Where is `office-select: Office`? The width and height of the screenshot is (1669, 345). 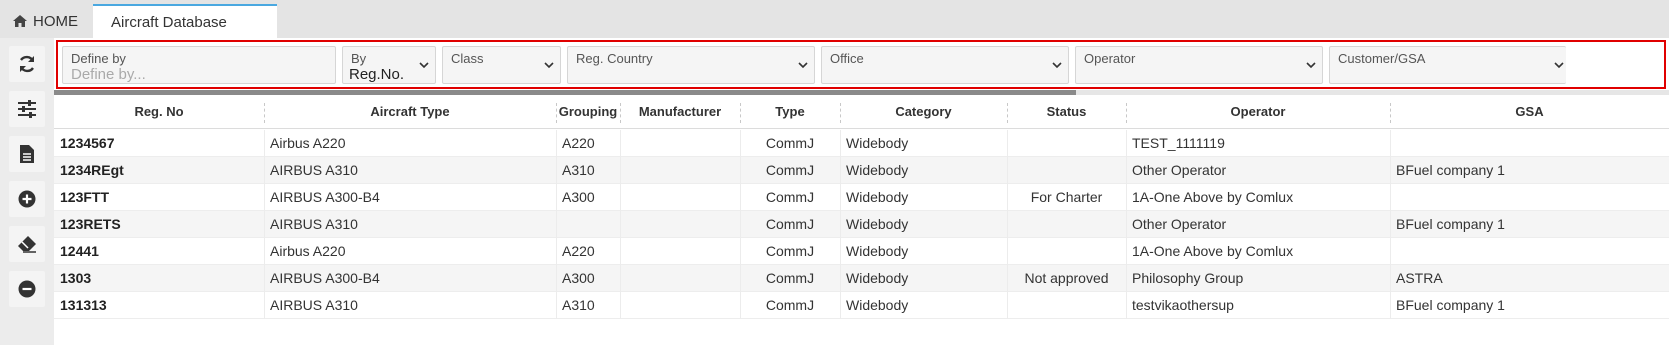 office-select: Office is located at coordinates (945, 65).